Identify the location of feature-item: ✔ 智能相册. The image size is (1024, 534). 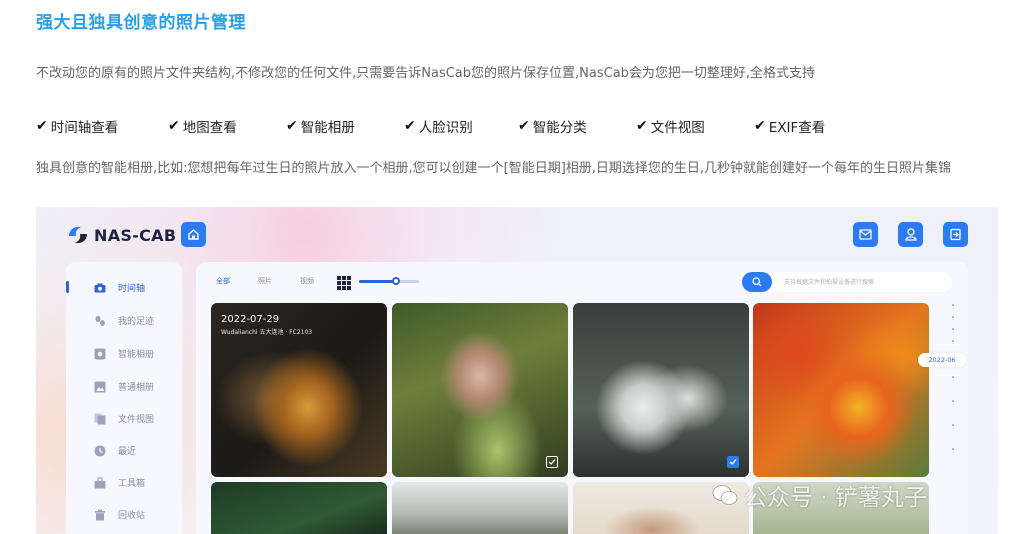
(320, 127).